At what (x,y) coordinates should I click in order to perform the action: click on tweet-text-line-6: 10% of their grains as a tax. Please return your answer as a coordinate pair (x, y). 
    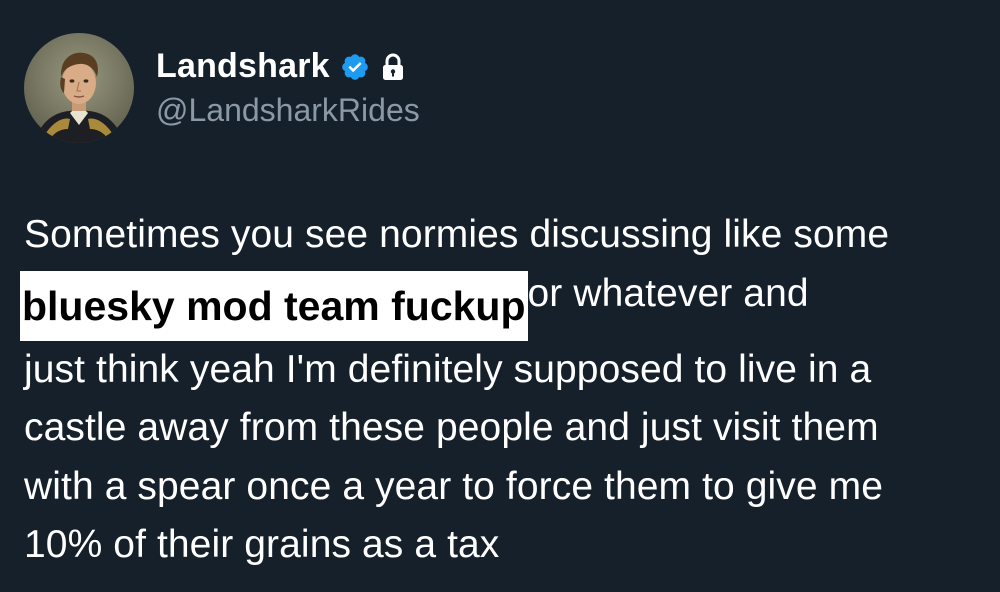
    Looking at the image, I should click on (262, 544).